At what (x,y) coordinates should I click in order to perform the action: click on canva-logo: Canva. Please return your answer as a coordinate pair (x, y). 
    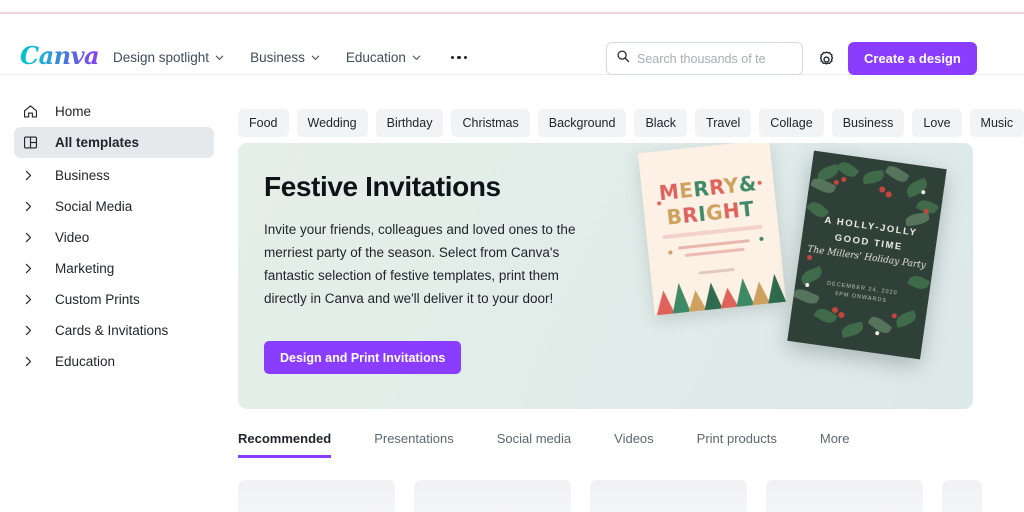
    Looking at the image, I should click on (60, 56).